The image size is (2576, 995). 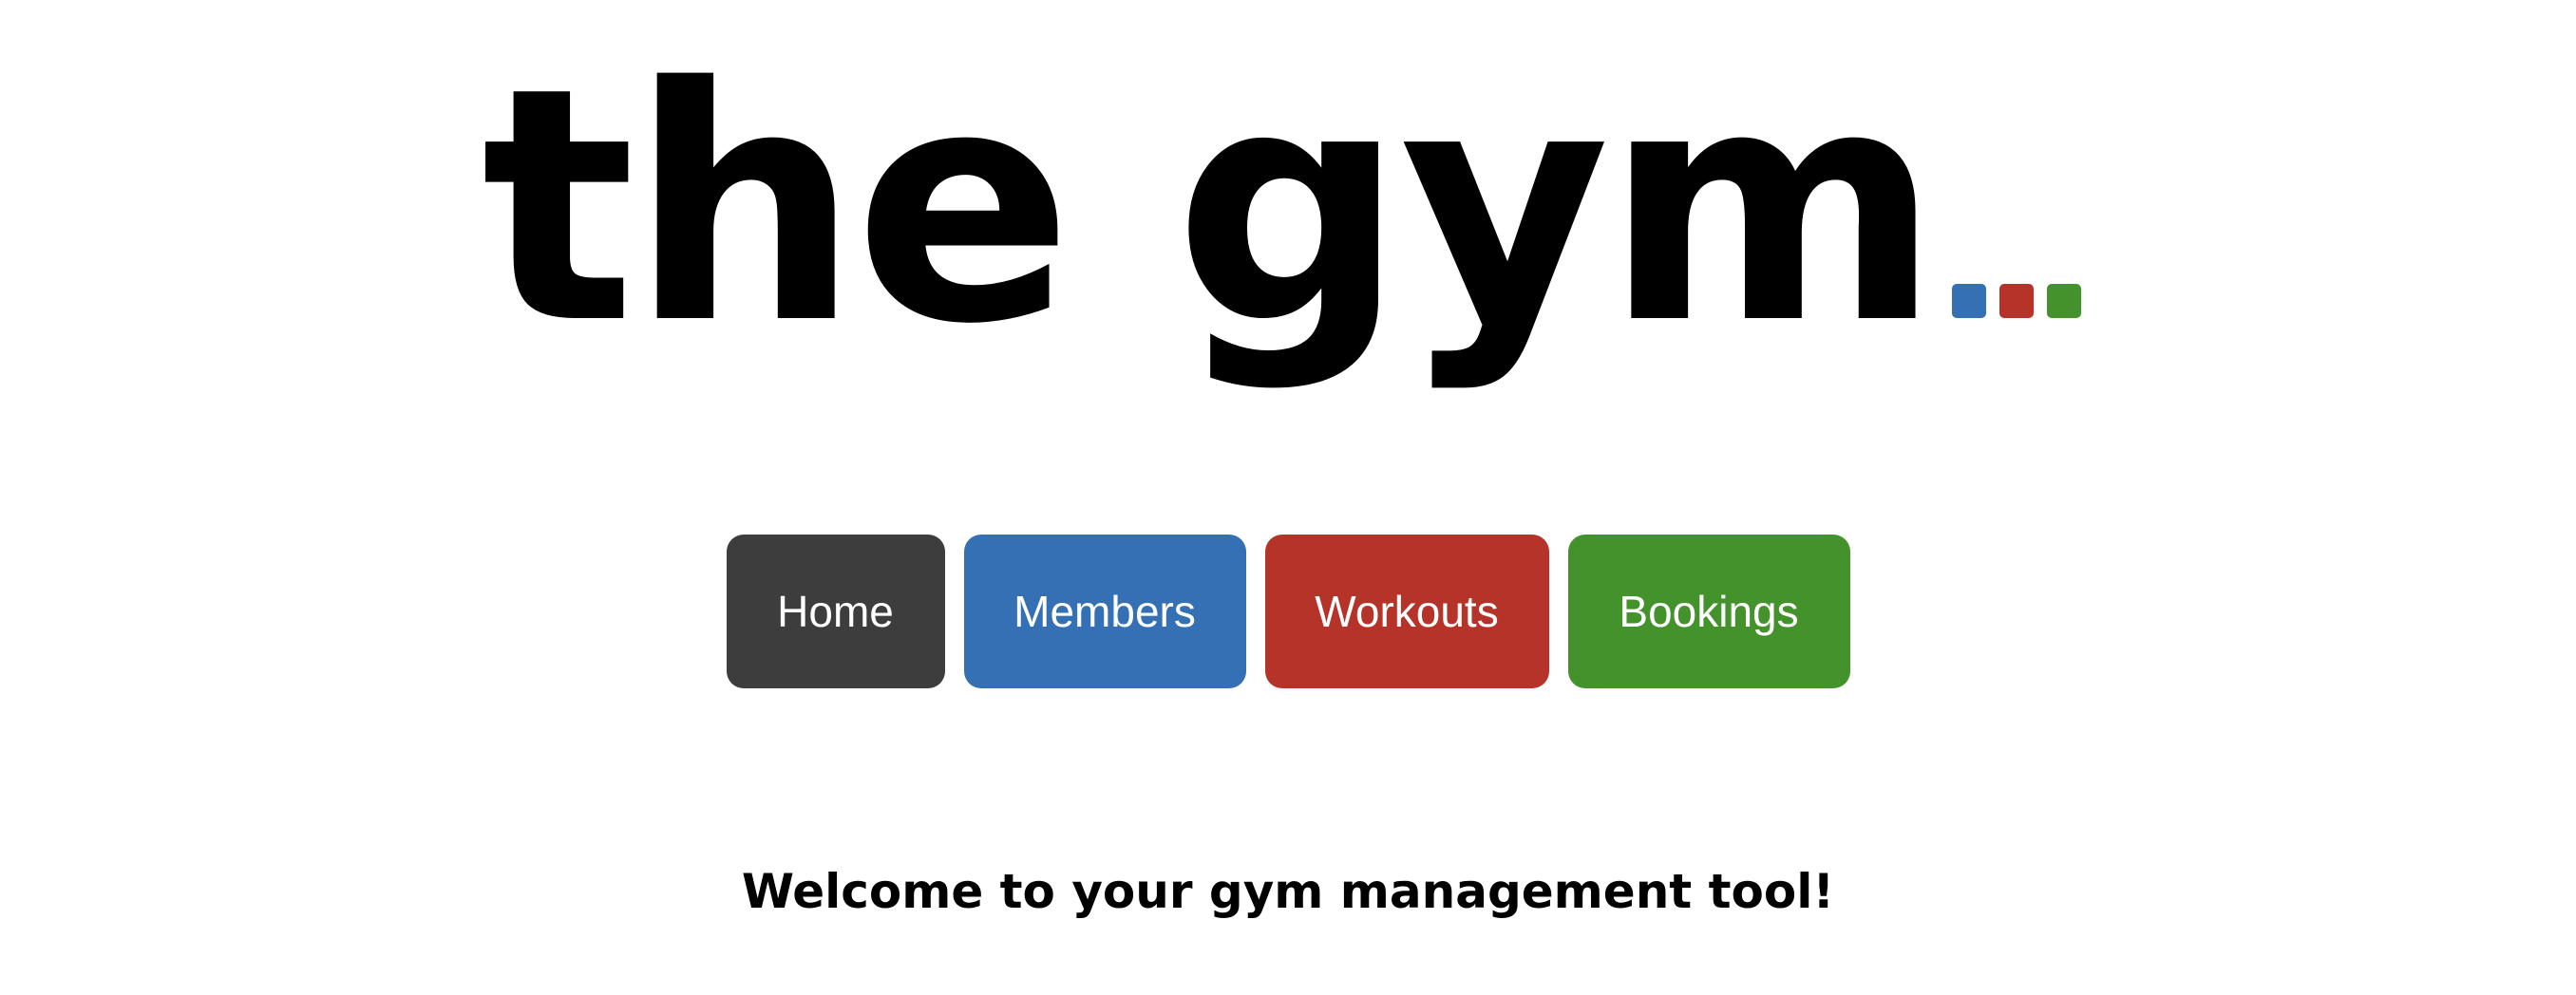 I want to click on welcome-message: Welcome to your gym management tool!, so click(x=1288, y=892).